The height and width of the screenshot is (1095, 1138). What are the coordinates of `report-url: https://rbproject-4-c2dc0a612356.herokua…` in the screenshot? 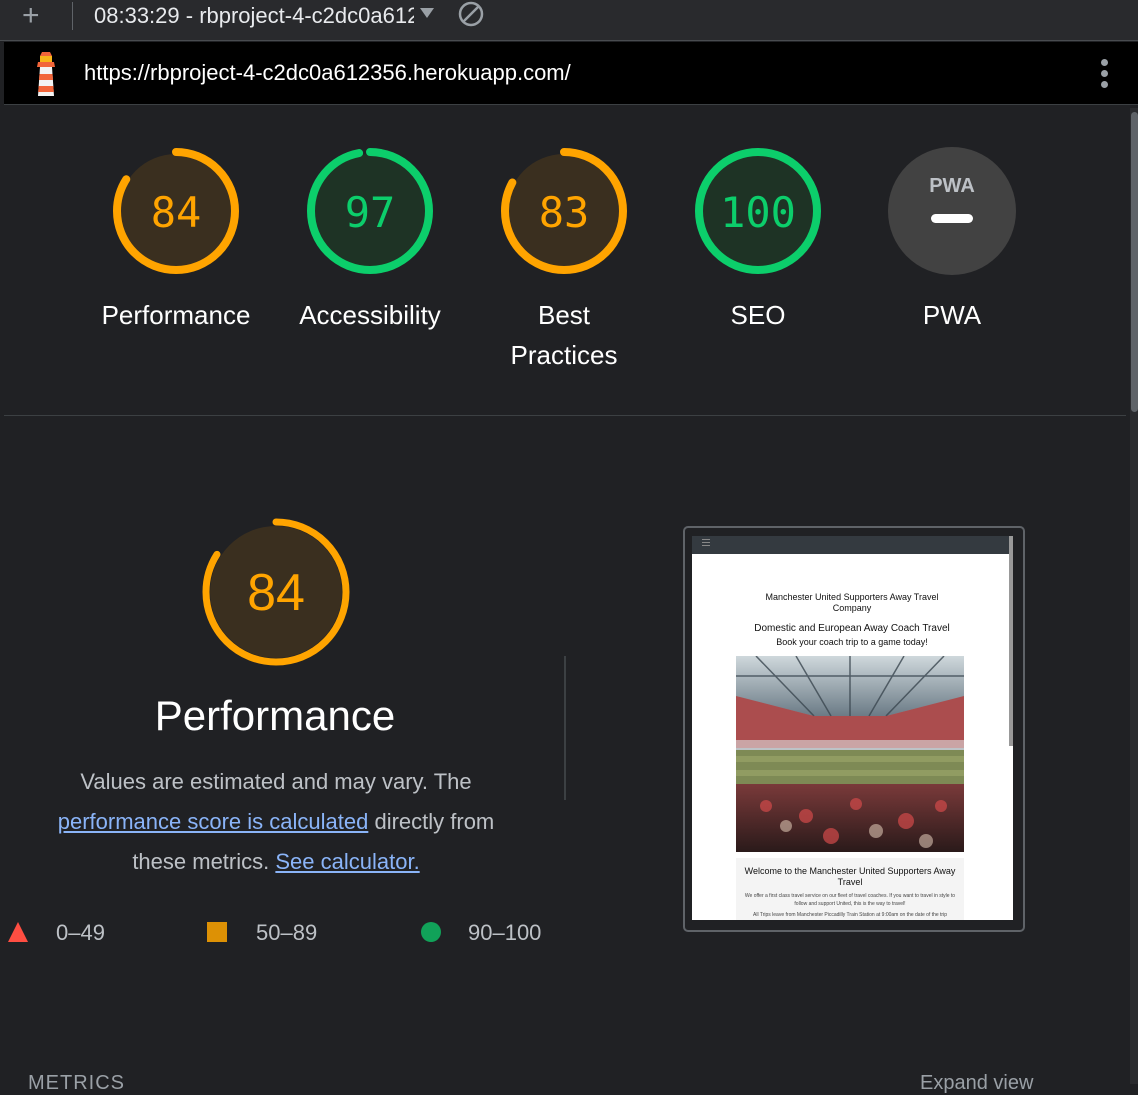 It's located at (327, 72).